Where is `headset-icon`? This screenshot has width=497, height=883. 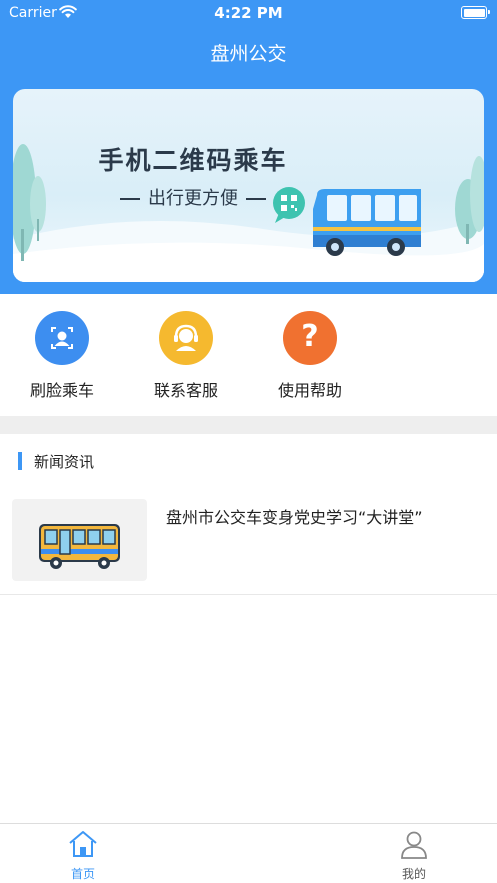
headset-icon is located at coordinates (186, 338).